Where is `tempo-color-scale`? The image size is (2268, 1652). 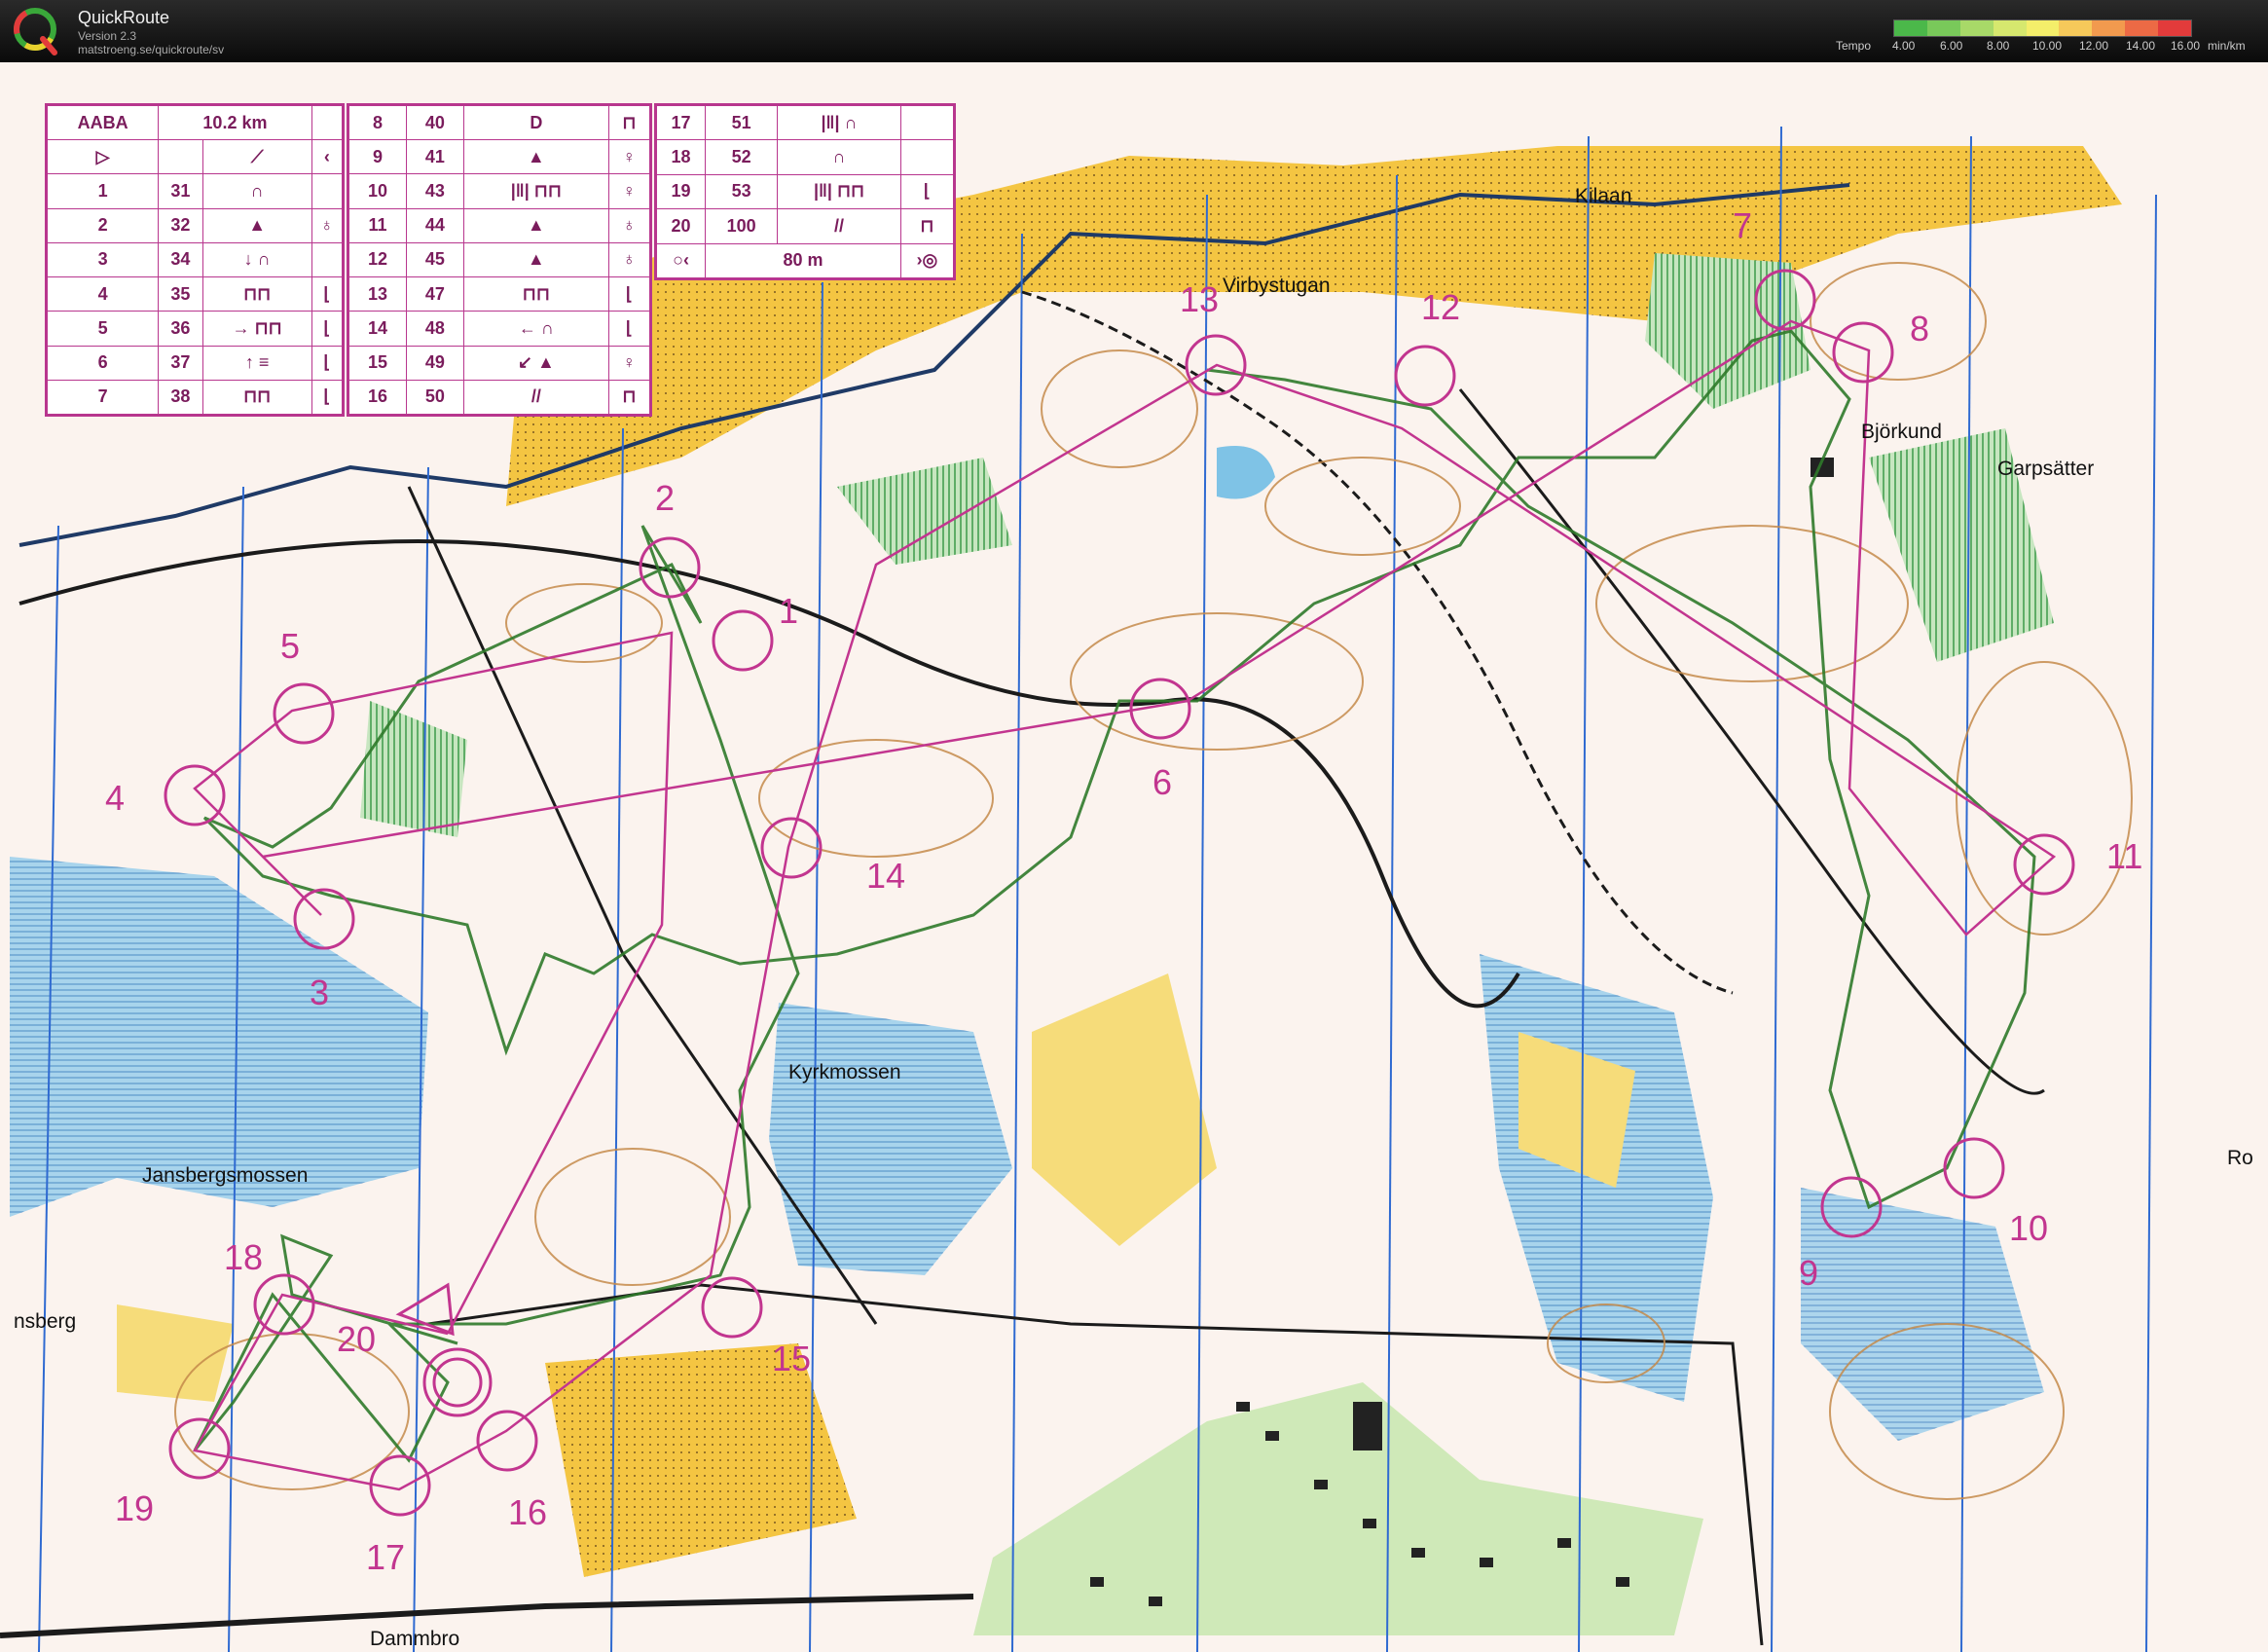 tempo-color-scale is located at coordinates (2043, 28).